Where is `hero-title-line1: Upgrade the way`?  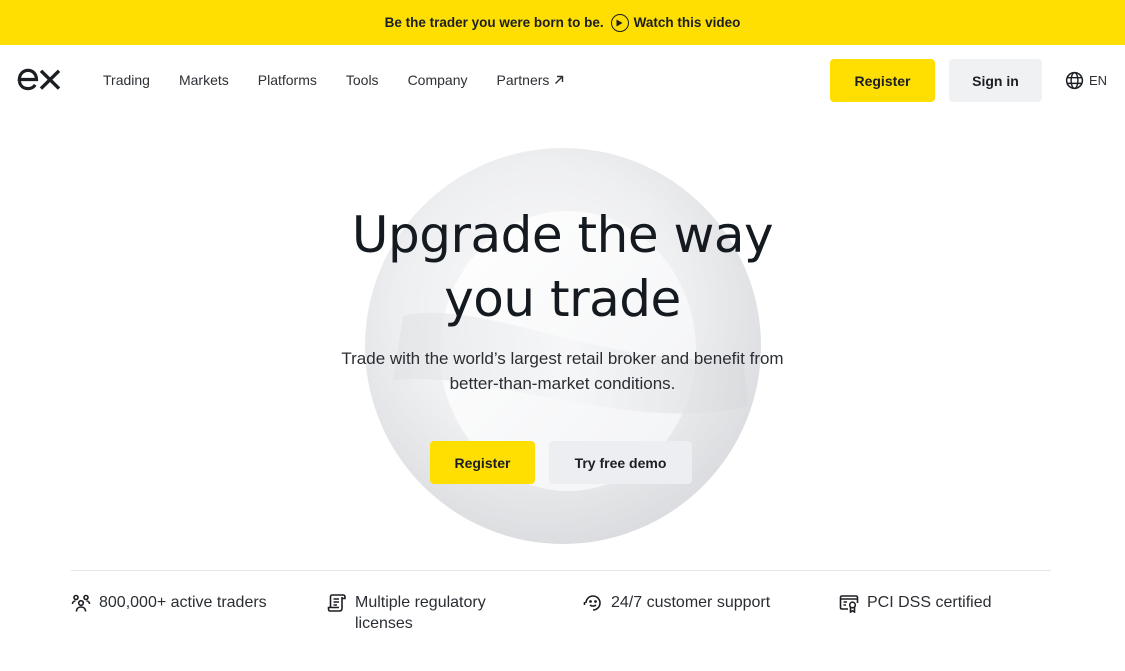
hero-title-line1: Upgrade the way is located at coordinates (562, 235).